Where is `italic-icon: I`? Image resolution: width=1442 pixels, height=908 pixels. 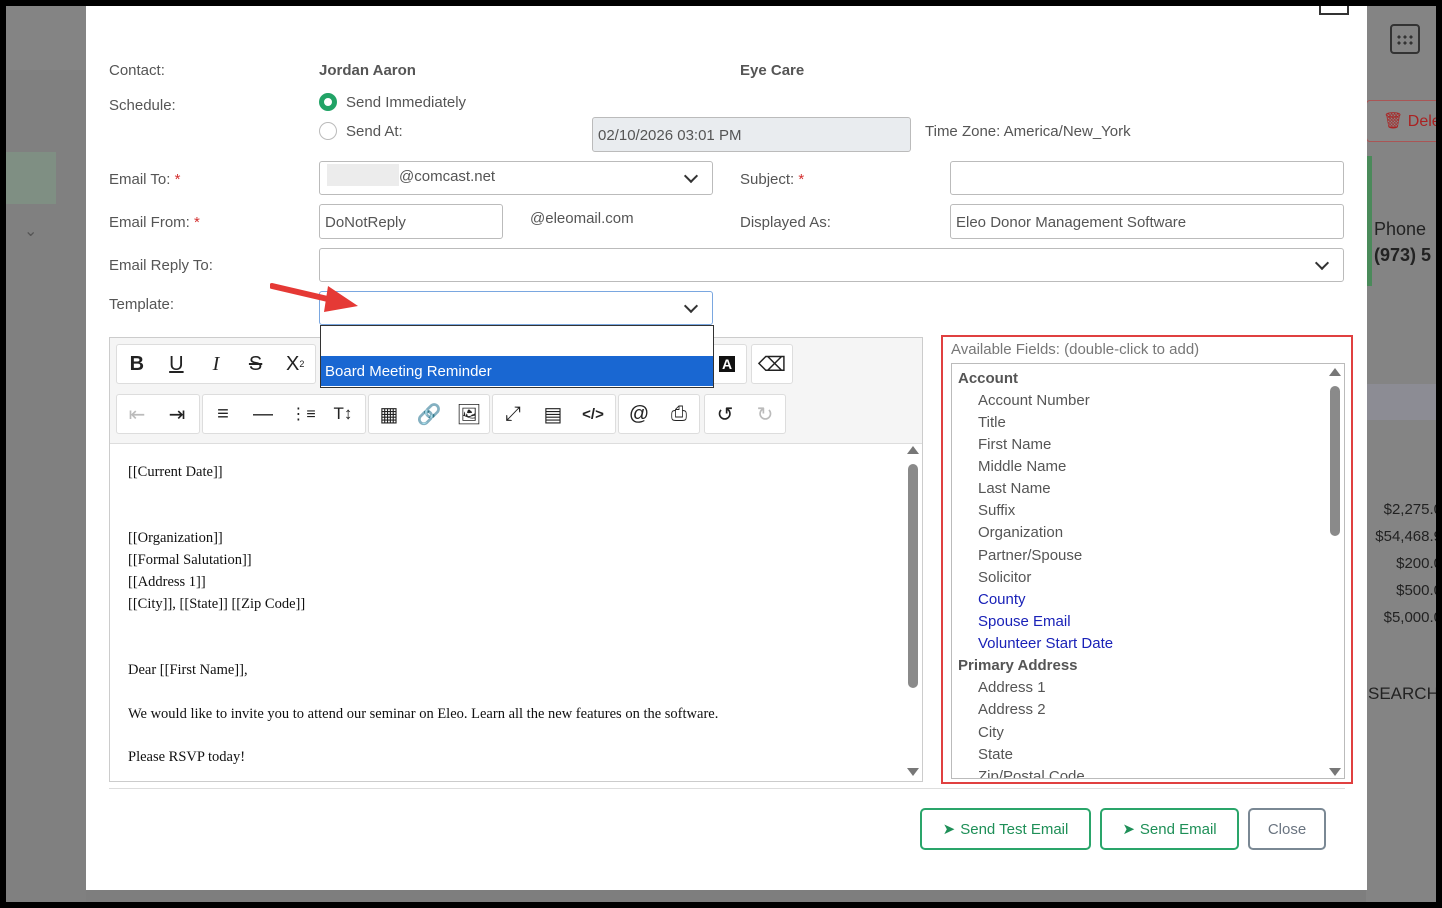 italic-icon: I is located at coordinates (216, 364).